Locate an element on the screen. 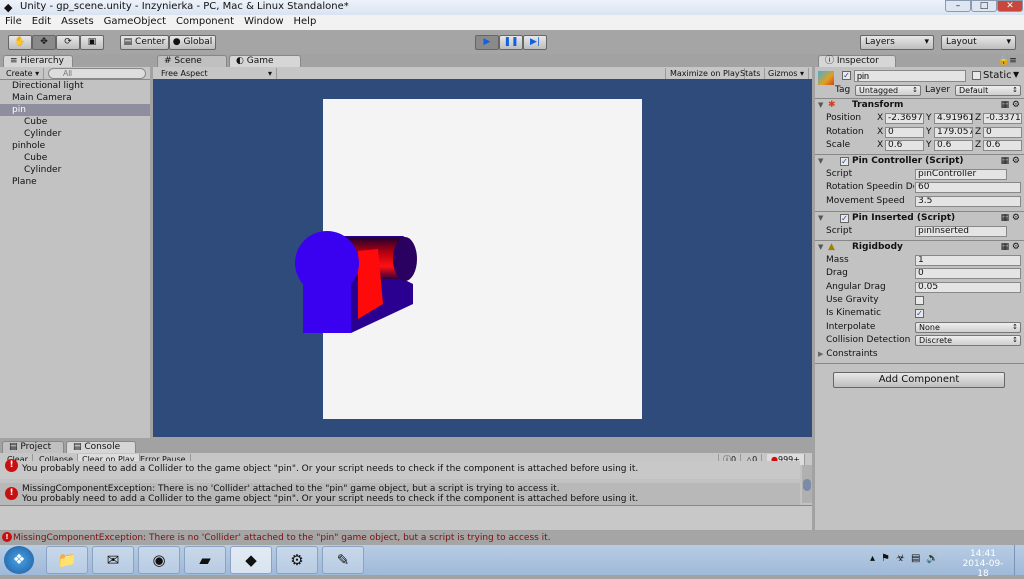  pin-inserted-enabled-checkbox: ✓ is located at coordinates (844, 218).